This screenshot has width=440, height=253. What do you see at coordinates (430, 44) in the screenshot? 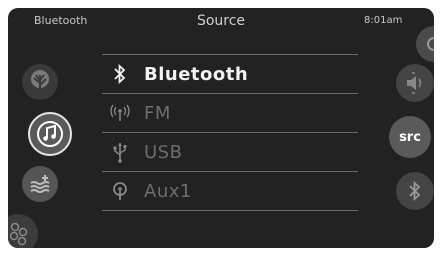
I see `power-icon` at bounding box center [430, 44].